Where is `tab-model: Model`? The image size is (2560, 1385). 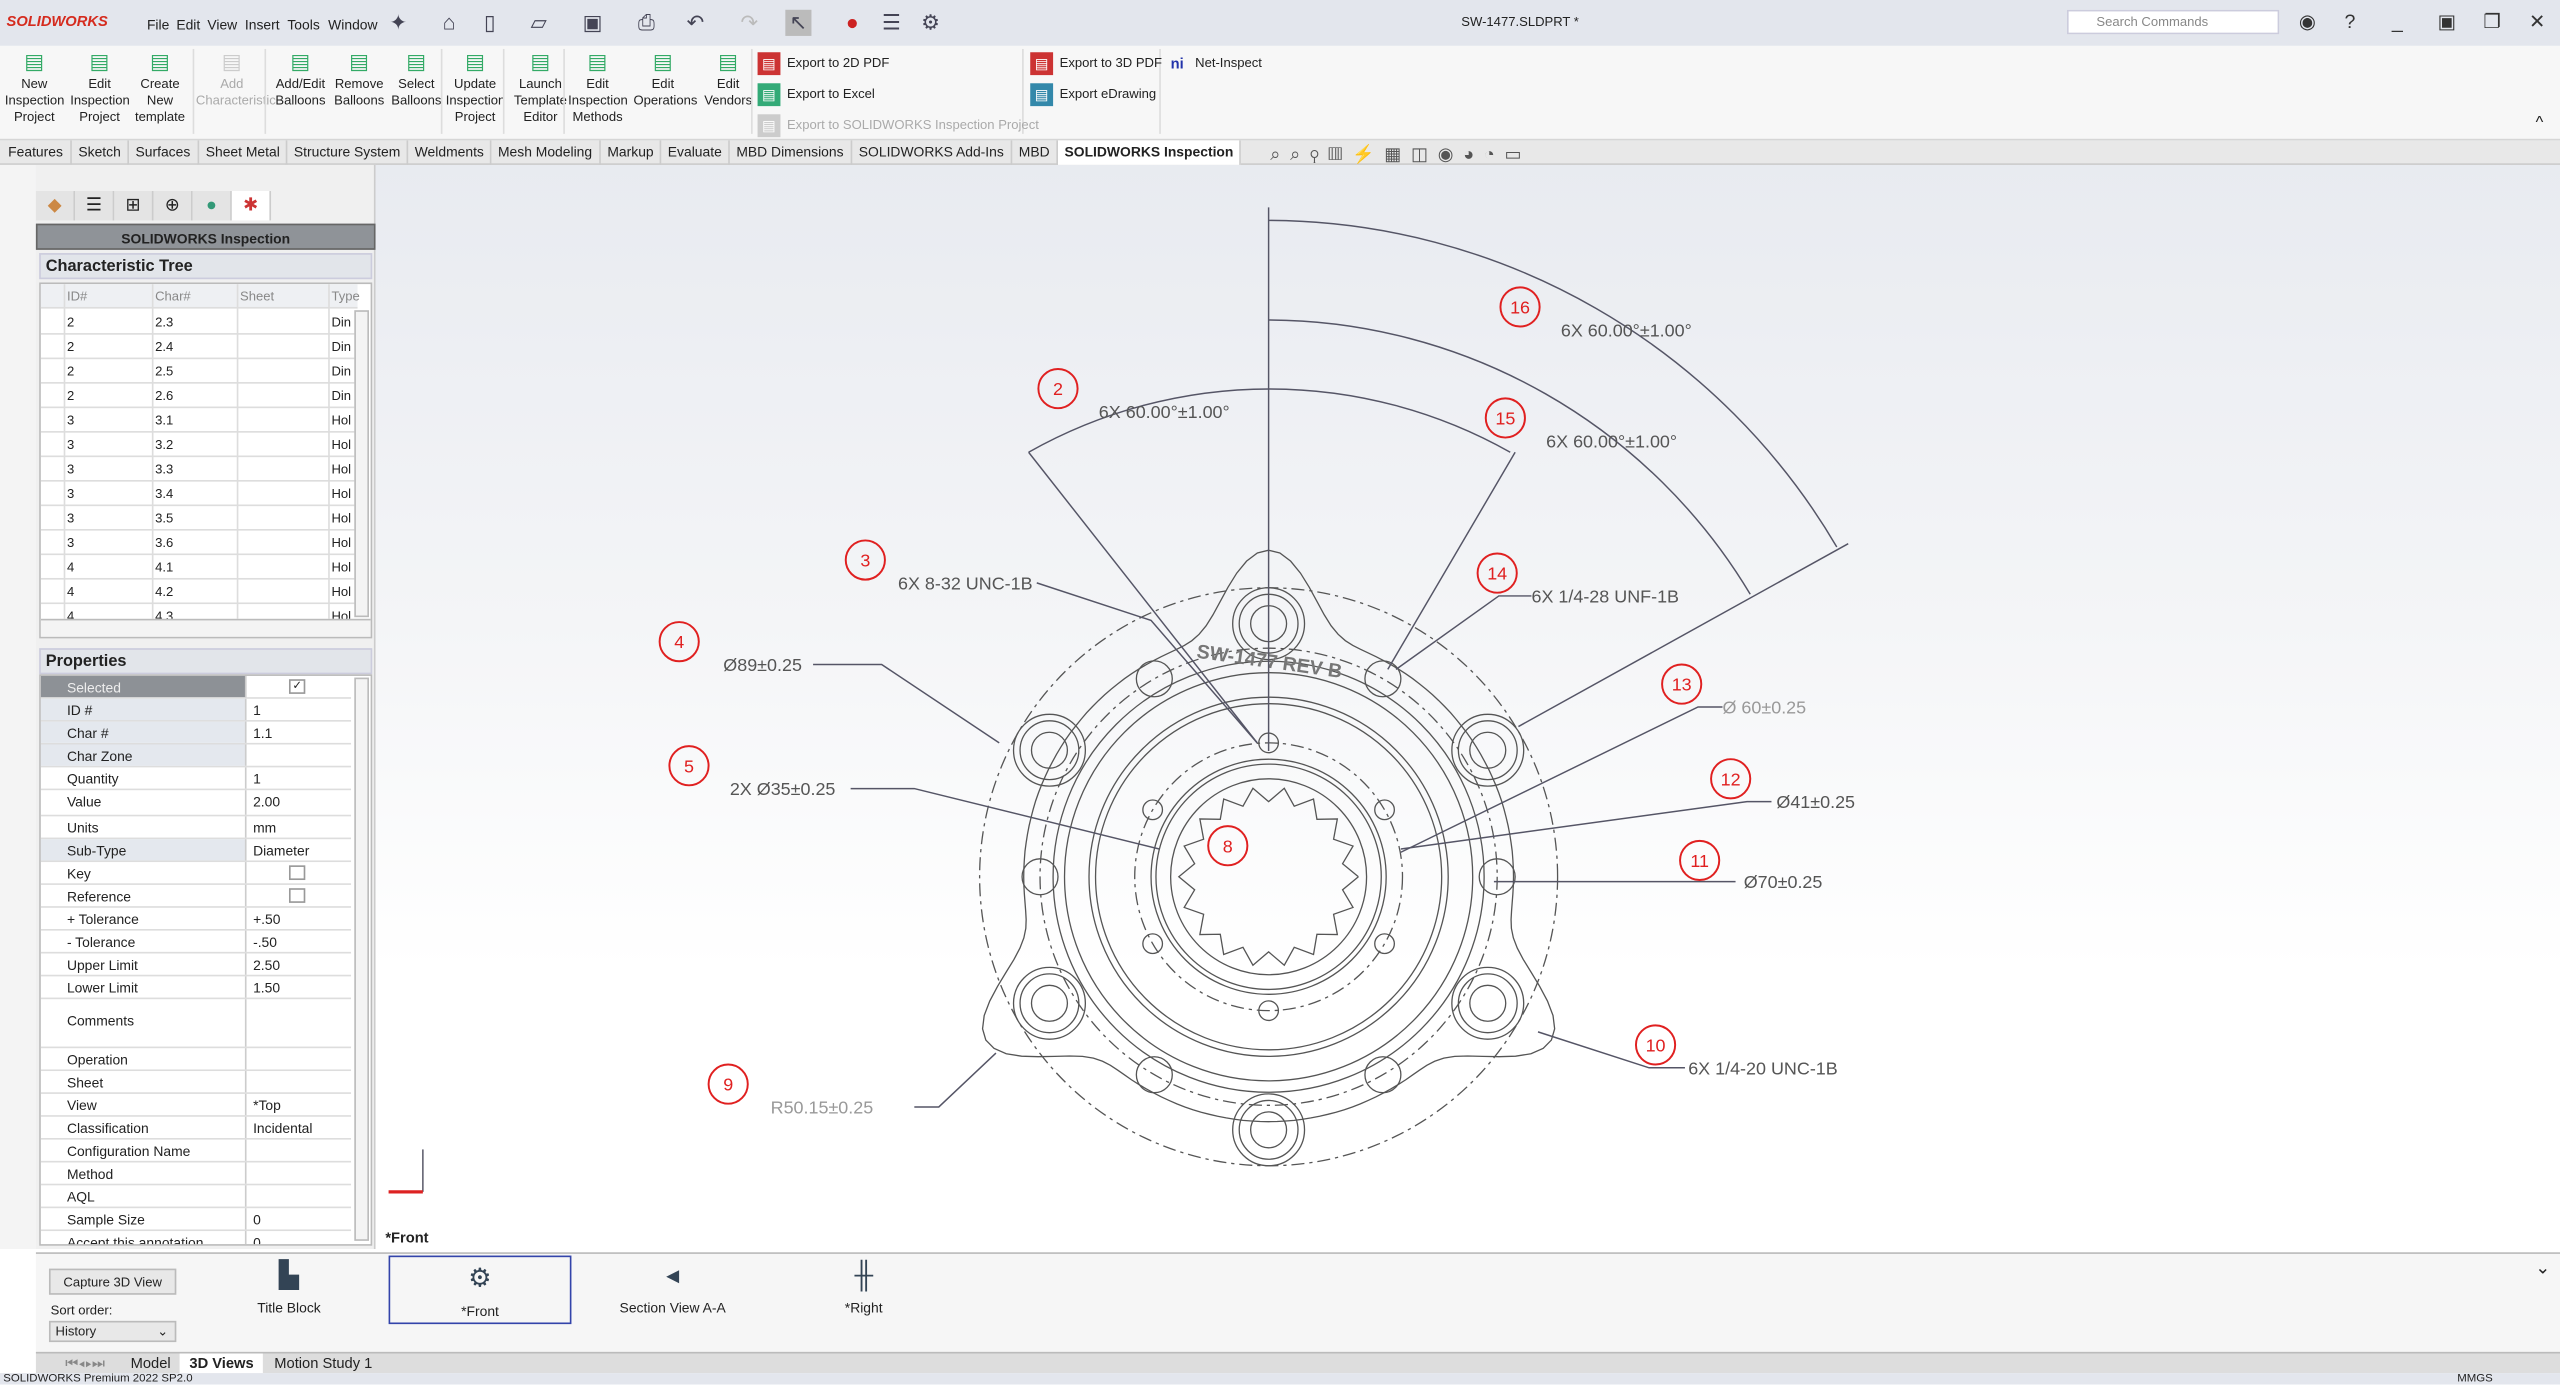 tab-model: Model is located at coordinates (151, 1364).